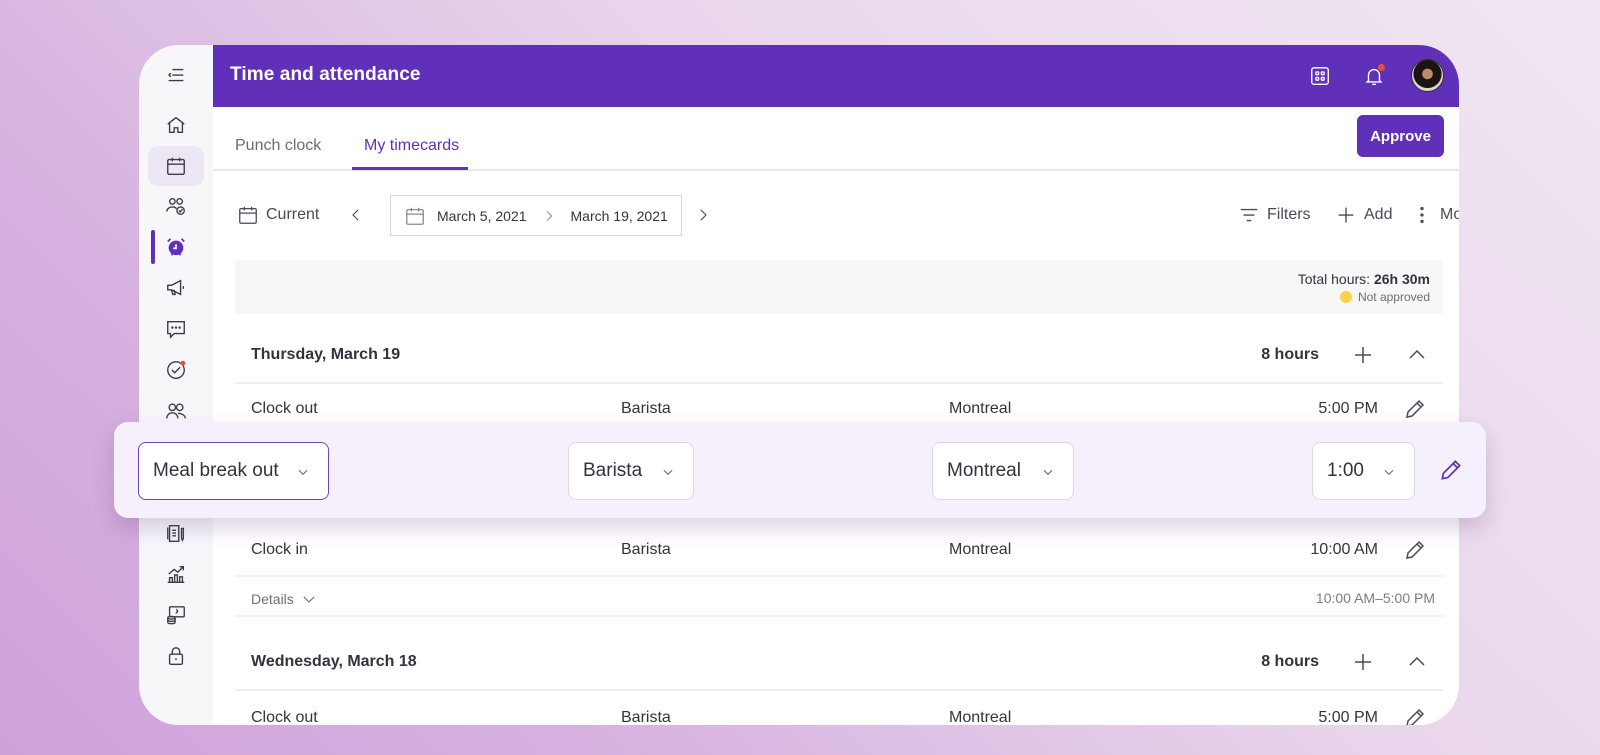 This screenshot has width=1600, height=755. Describe the element at coordinates (278, 152) in the screenshot. I see `tab-punch-clock: Punch clock` at that location.